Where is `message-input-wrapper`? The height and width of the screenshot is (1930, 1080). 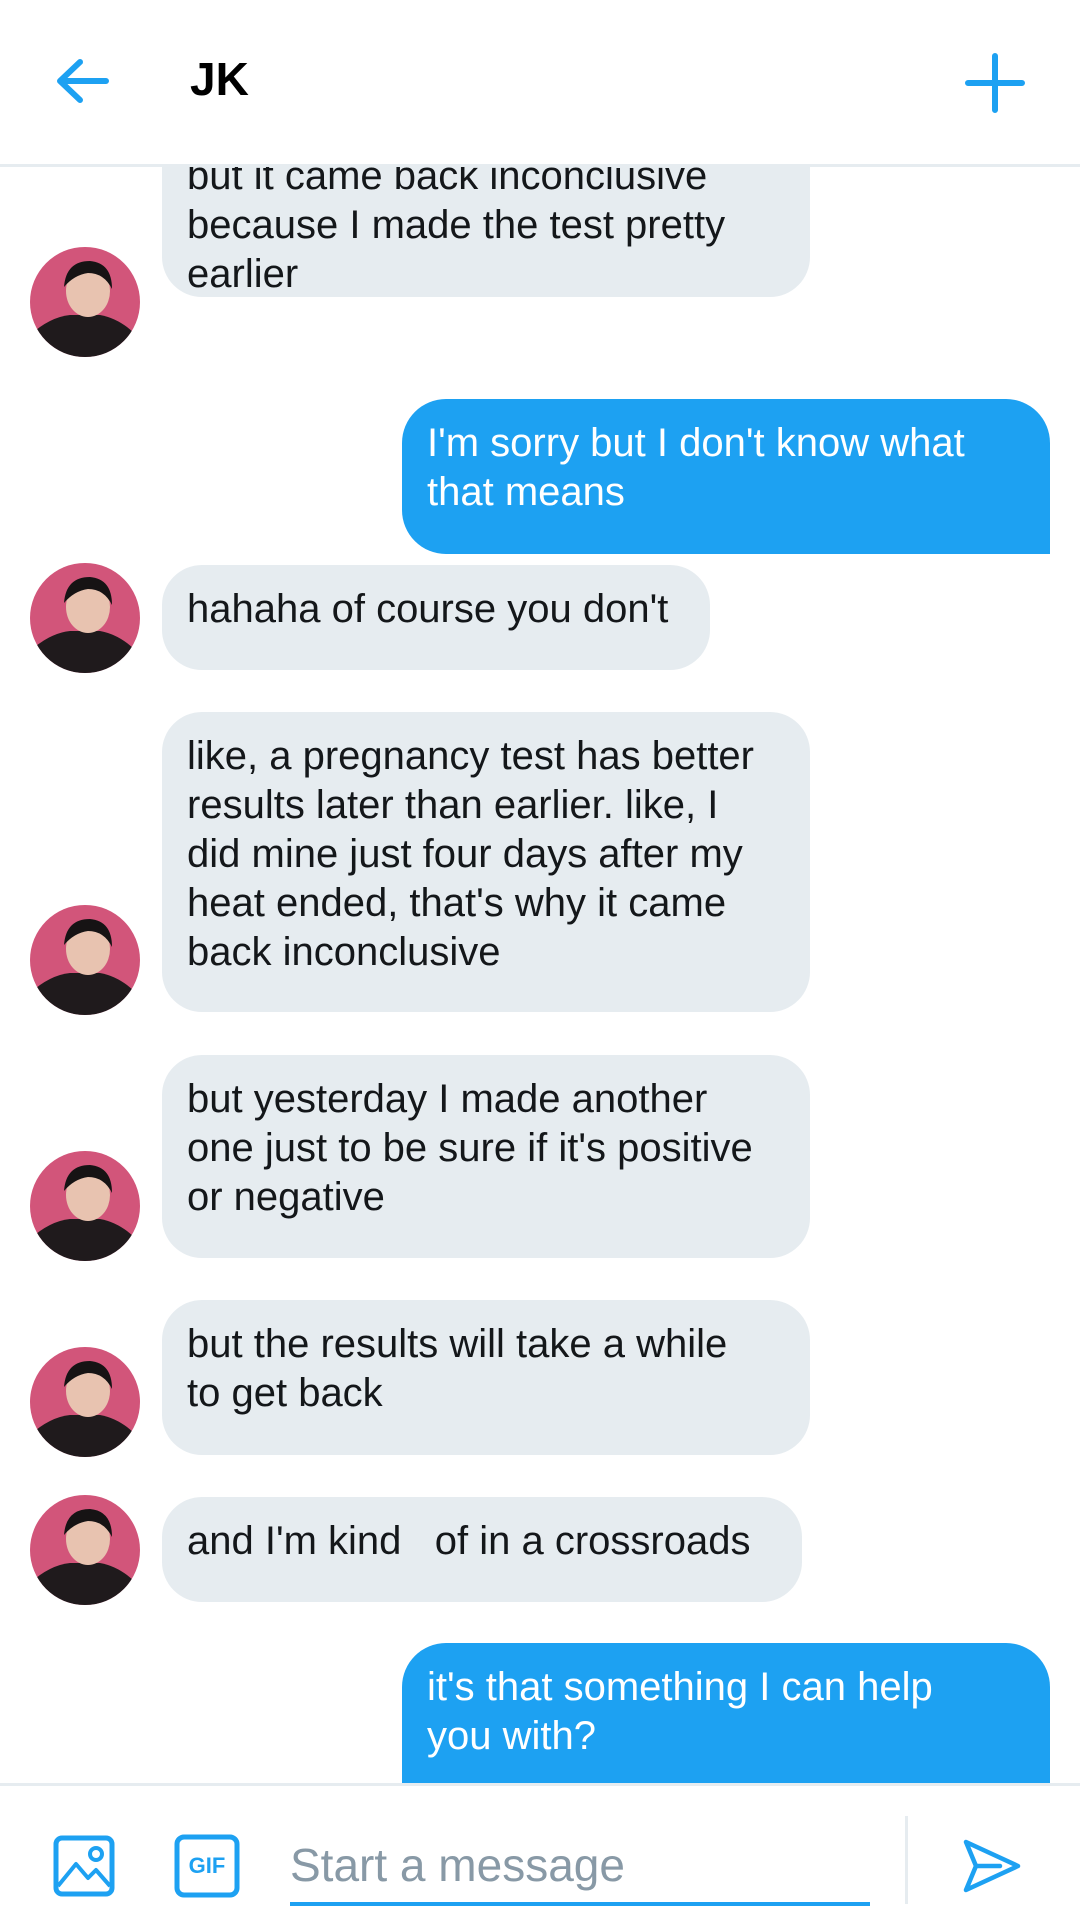
message-input-wrapper is located at coordinates (580, 1862).